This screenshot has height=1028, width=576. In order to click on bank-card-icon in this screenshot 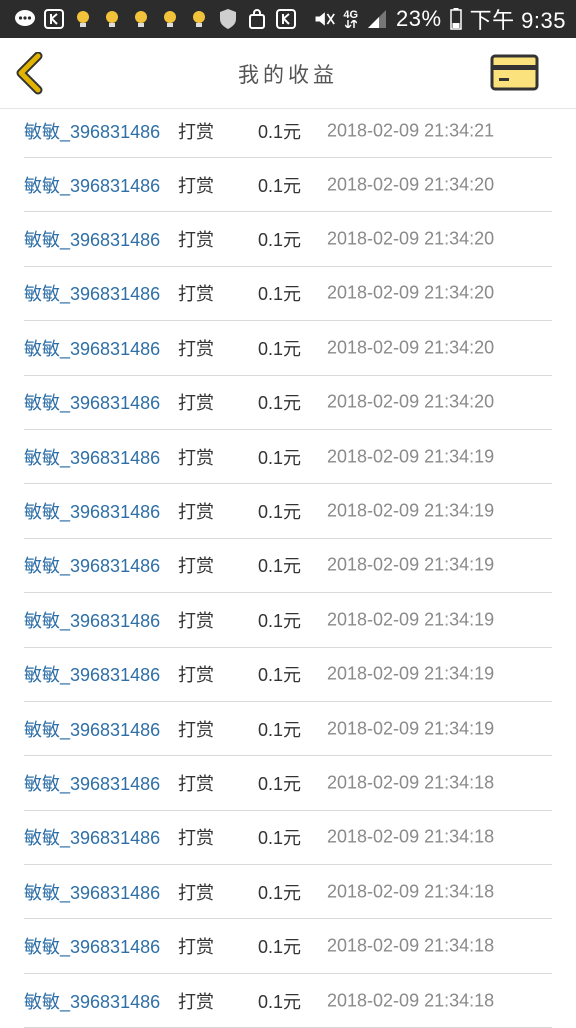, I will do `click(514, 72)`.